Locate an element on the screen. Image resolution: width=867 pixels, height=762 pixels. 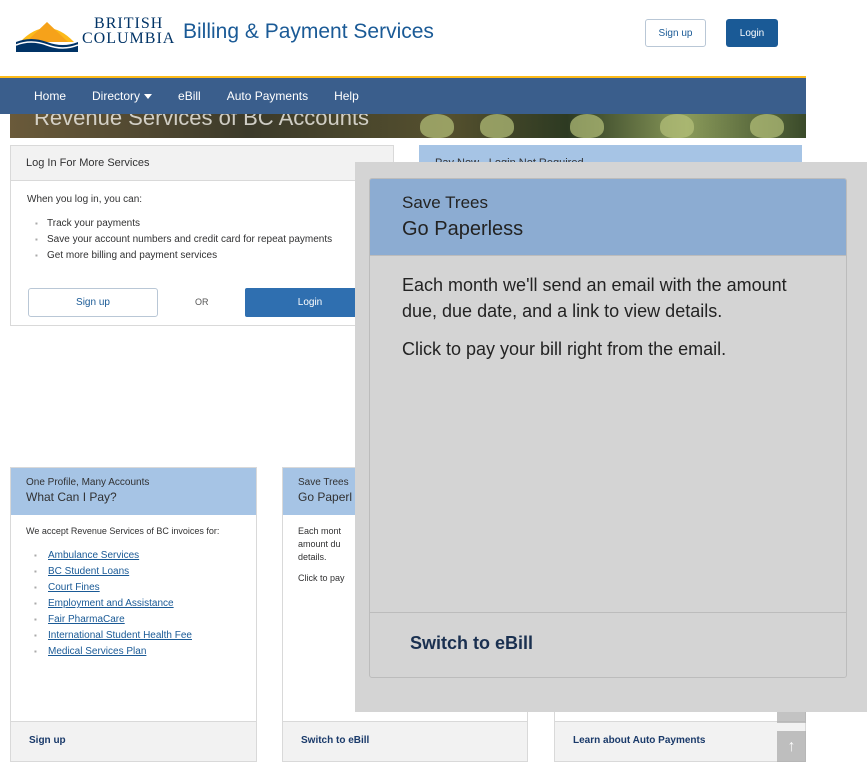
card-subtitle: Save Trees is located at coordinates (323, 482).